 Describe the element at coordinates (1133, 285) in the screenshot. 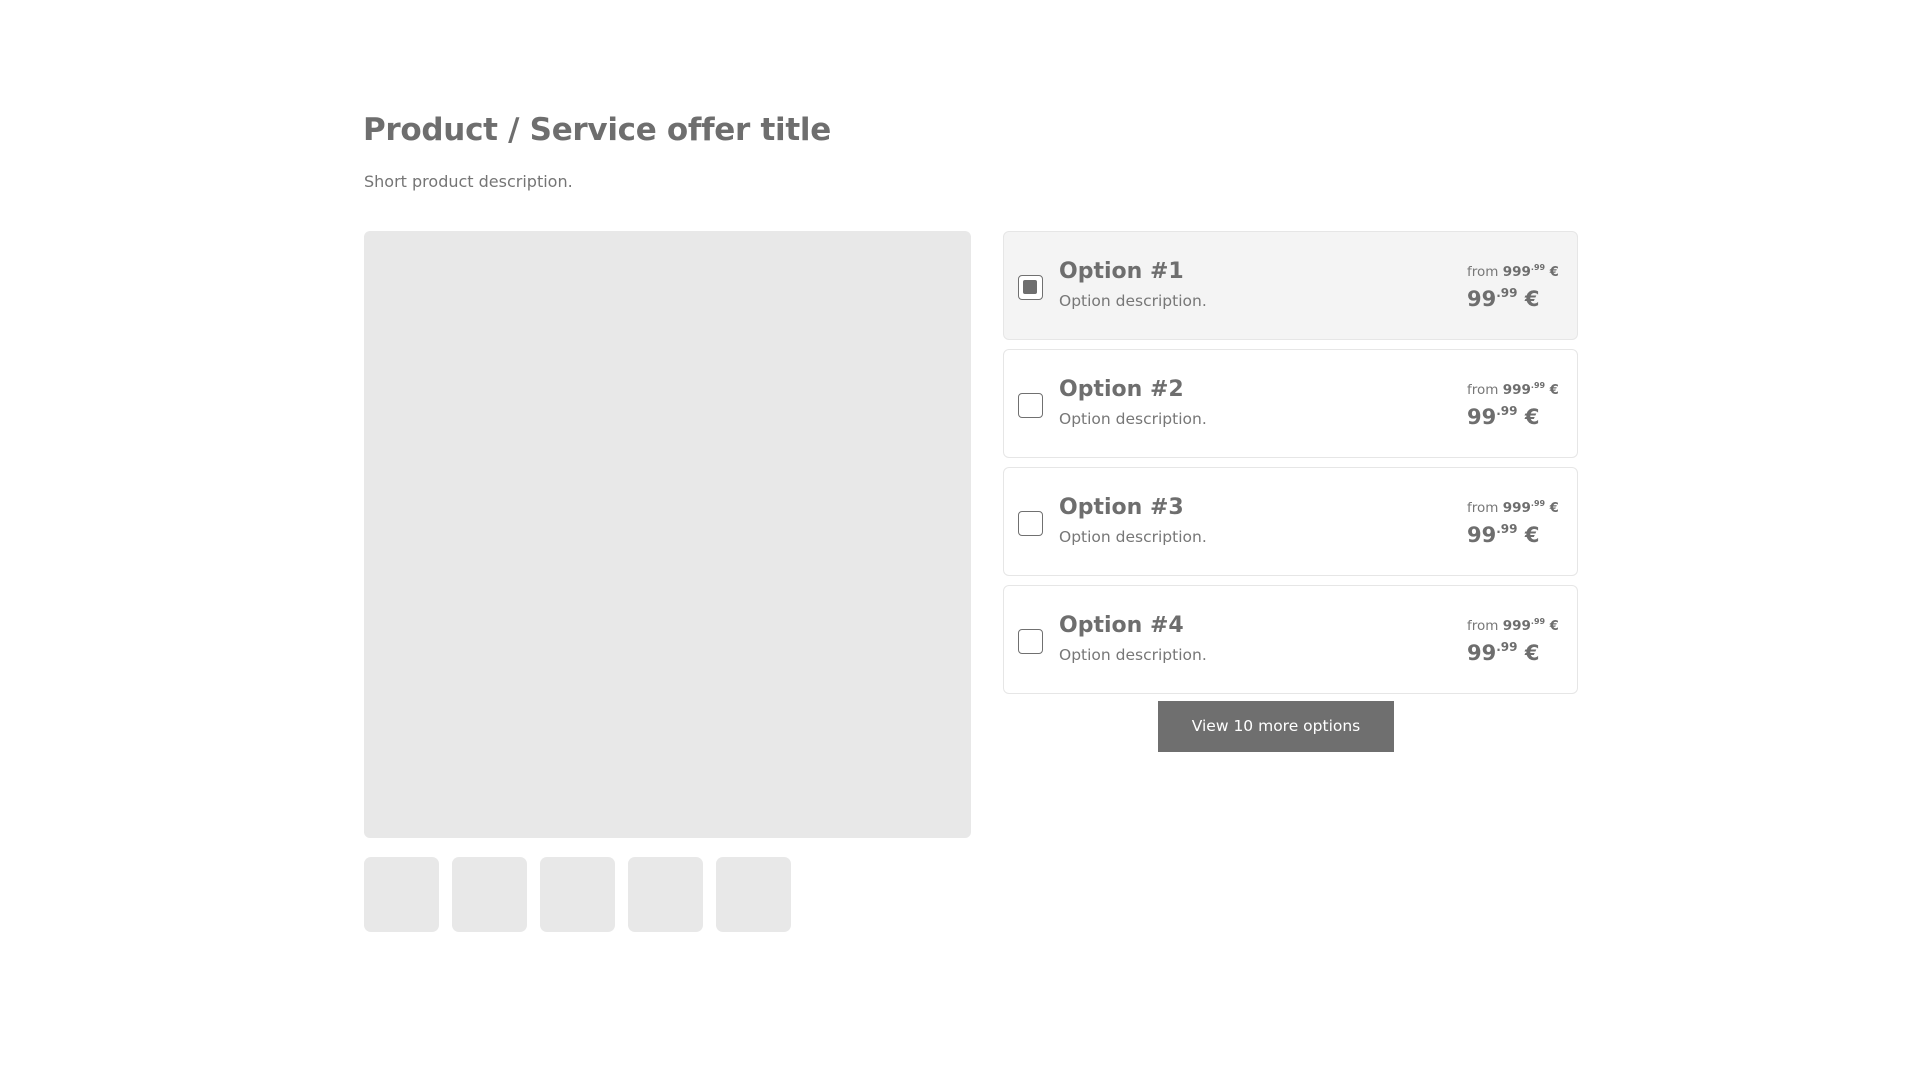

I see `option-text: Option #1 Option description.` at that location.